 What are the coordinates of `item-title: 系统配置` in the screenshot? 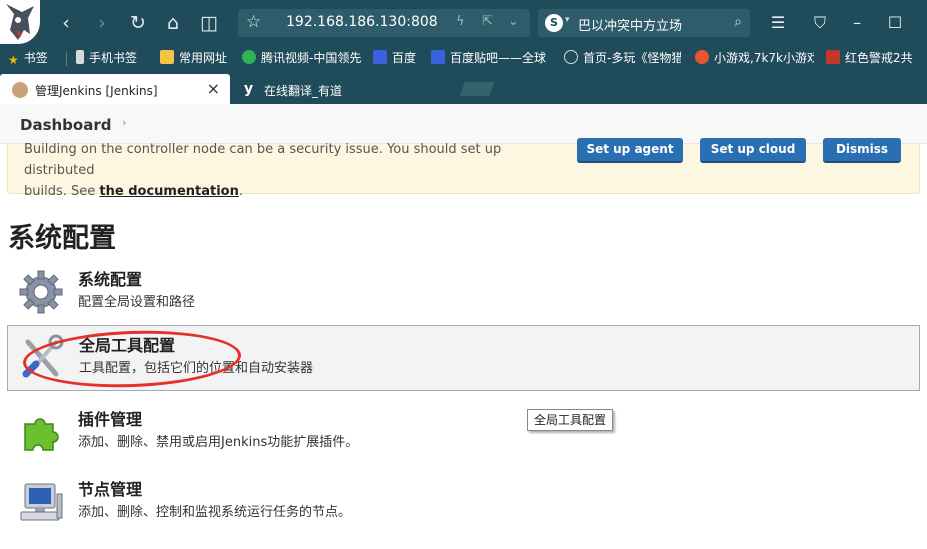 It's located at (110, 279).